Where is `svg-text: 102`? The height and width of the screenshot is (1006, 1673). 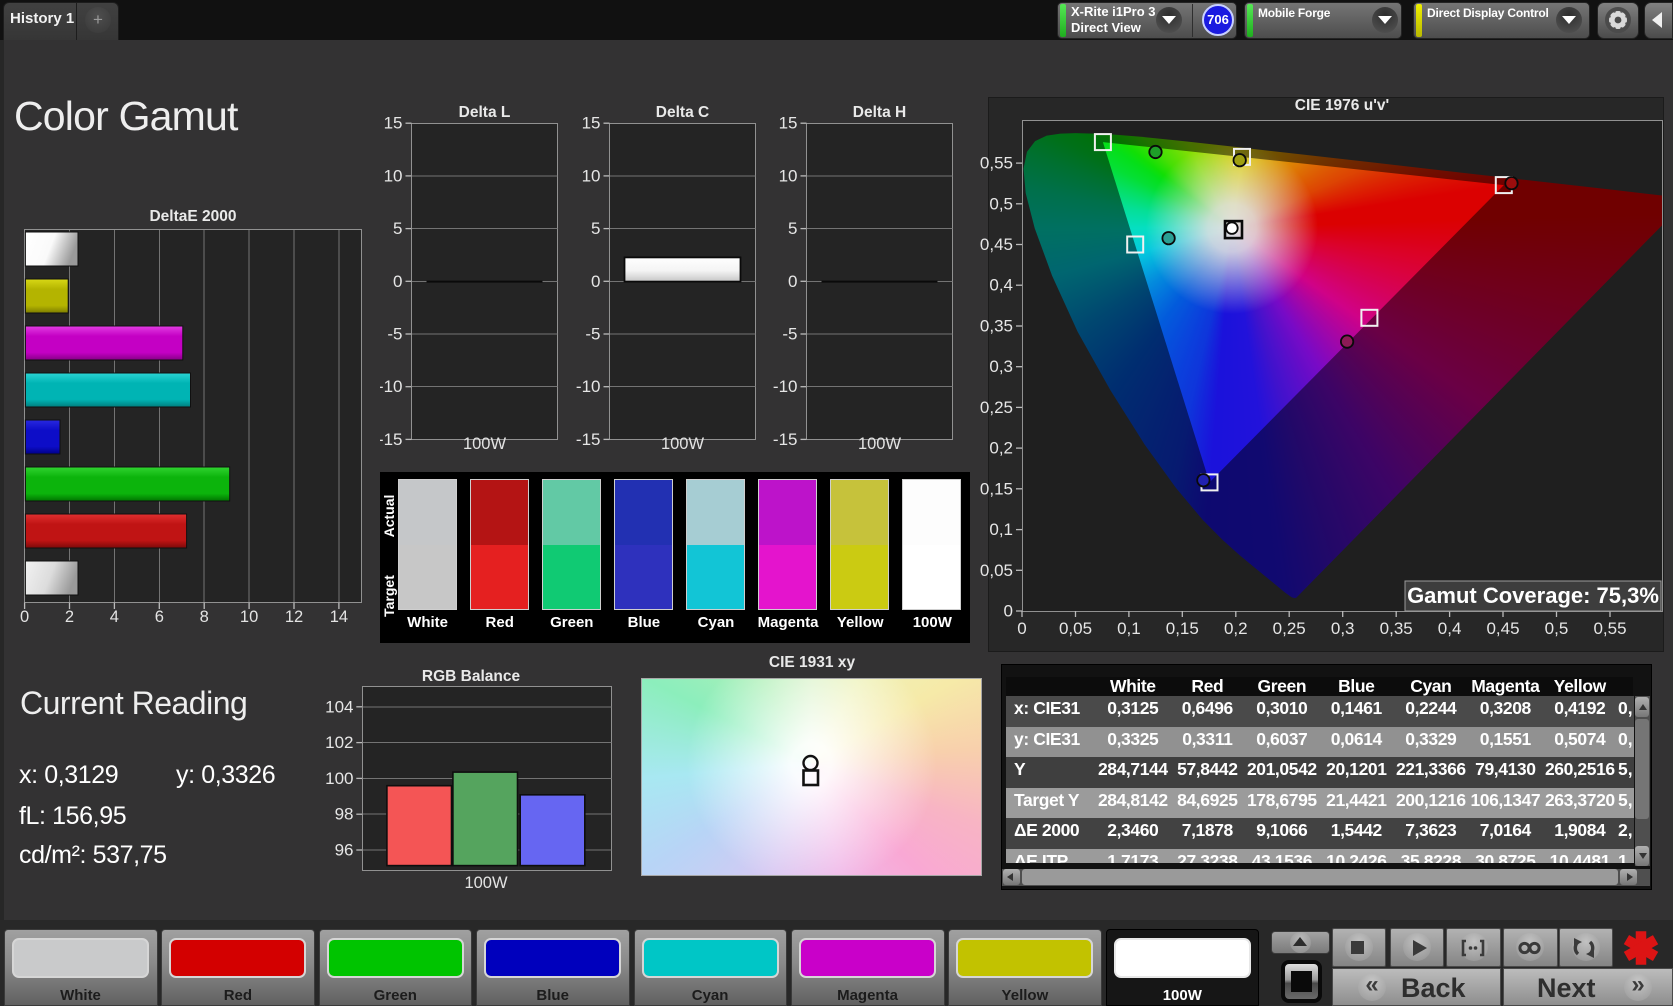 svg-text: 102 is located at coordinates (339, 742).